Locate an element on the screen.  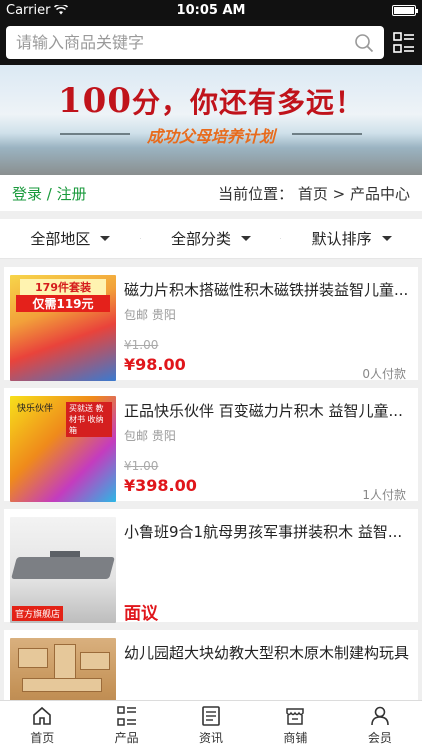
filter-category: 全部分类 is located at coordinates (211, 238).